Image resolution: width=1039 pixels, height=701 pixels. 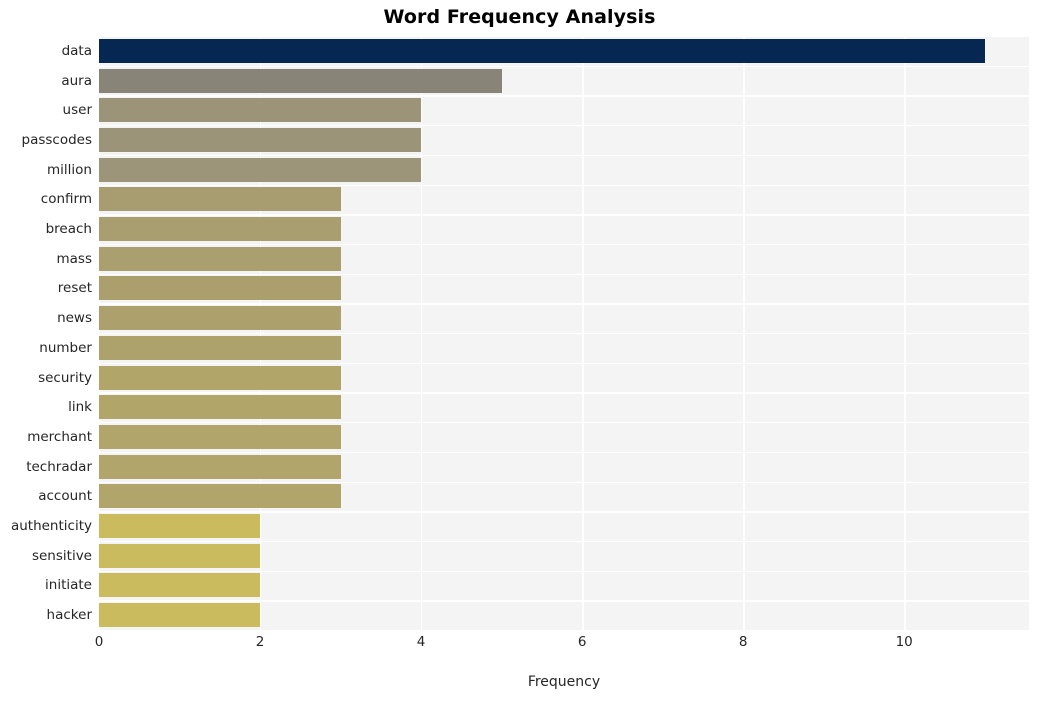 I want to click on y-gridline, so click(x=564, y=631).